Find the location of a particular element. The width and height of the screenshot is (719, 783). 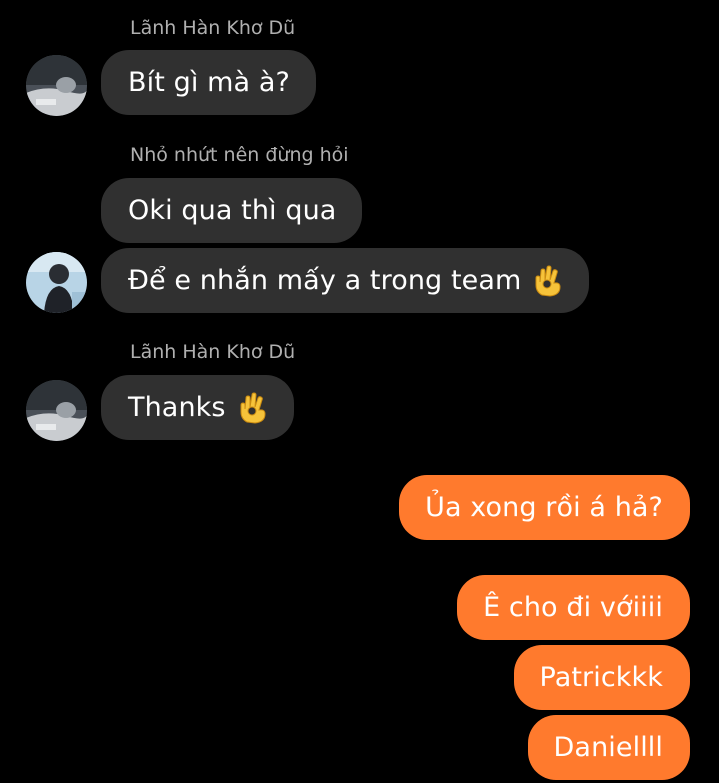

message-text: Bít gì mà à? is located at coordinates (209, 82).